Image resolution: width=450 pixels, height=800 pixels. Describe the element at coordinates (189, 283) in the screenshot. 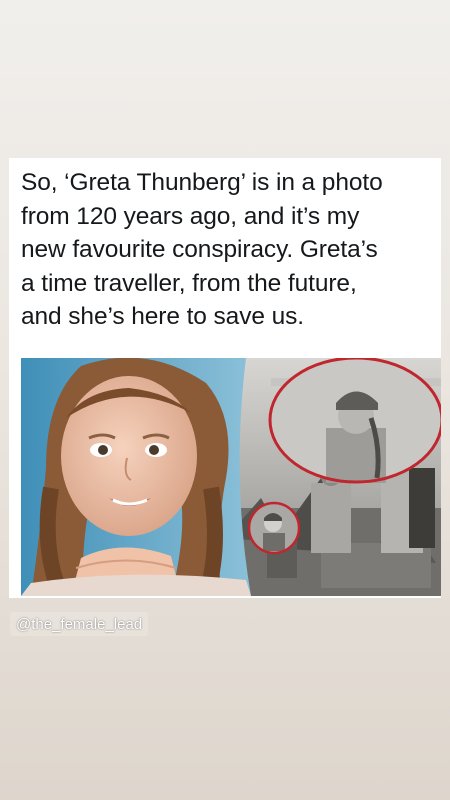

I see `caption-line: a time traveller, from the future,` at that location.